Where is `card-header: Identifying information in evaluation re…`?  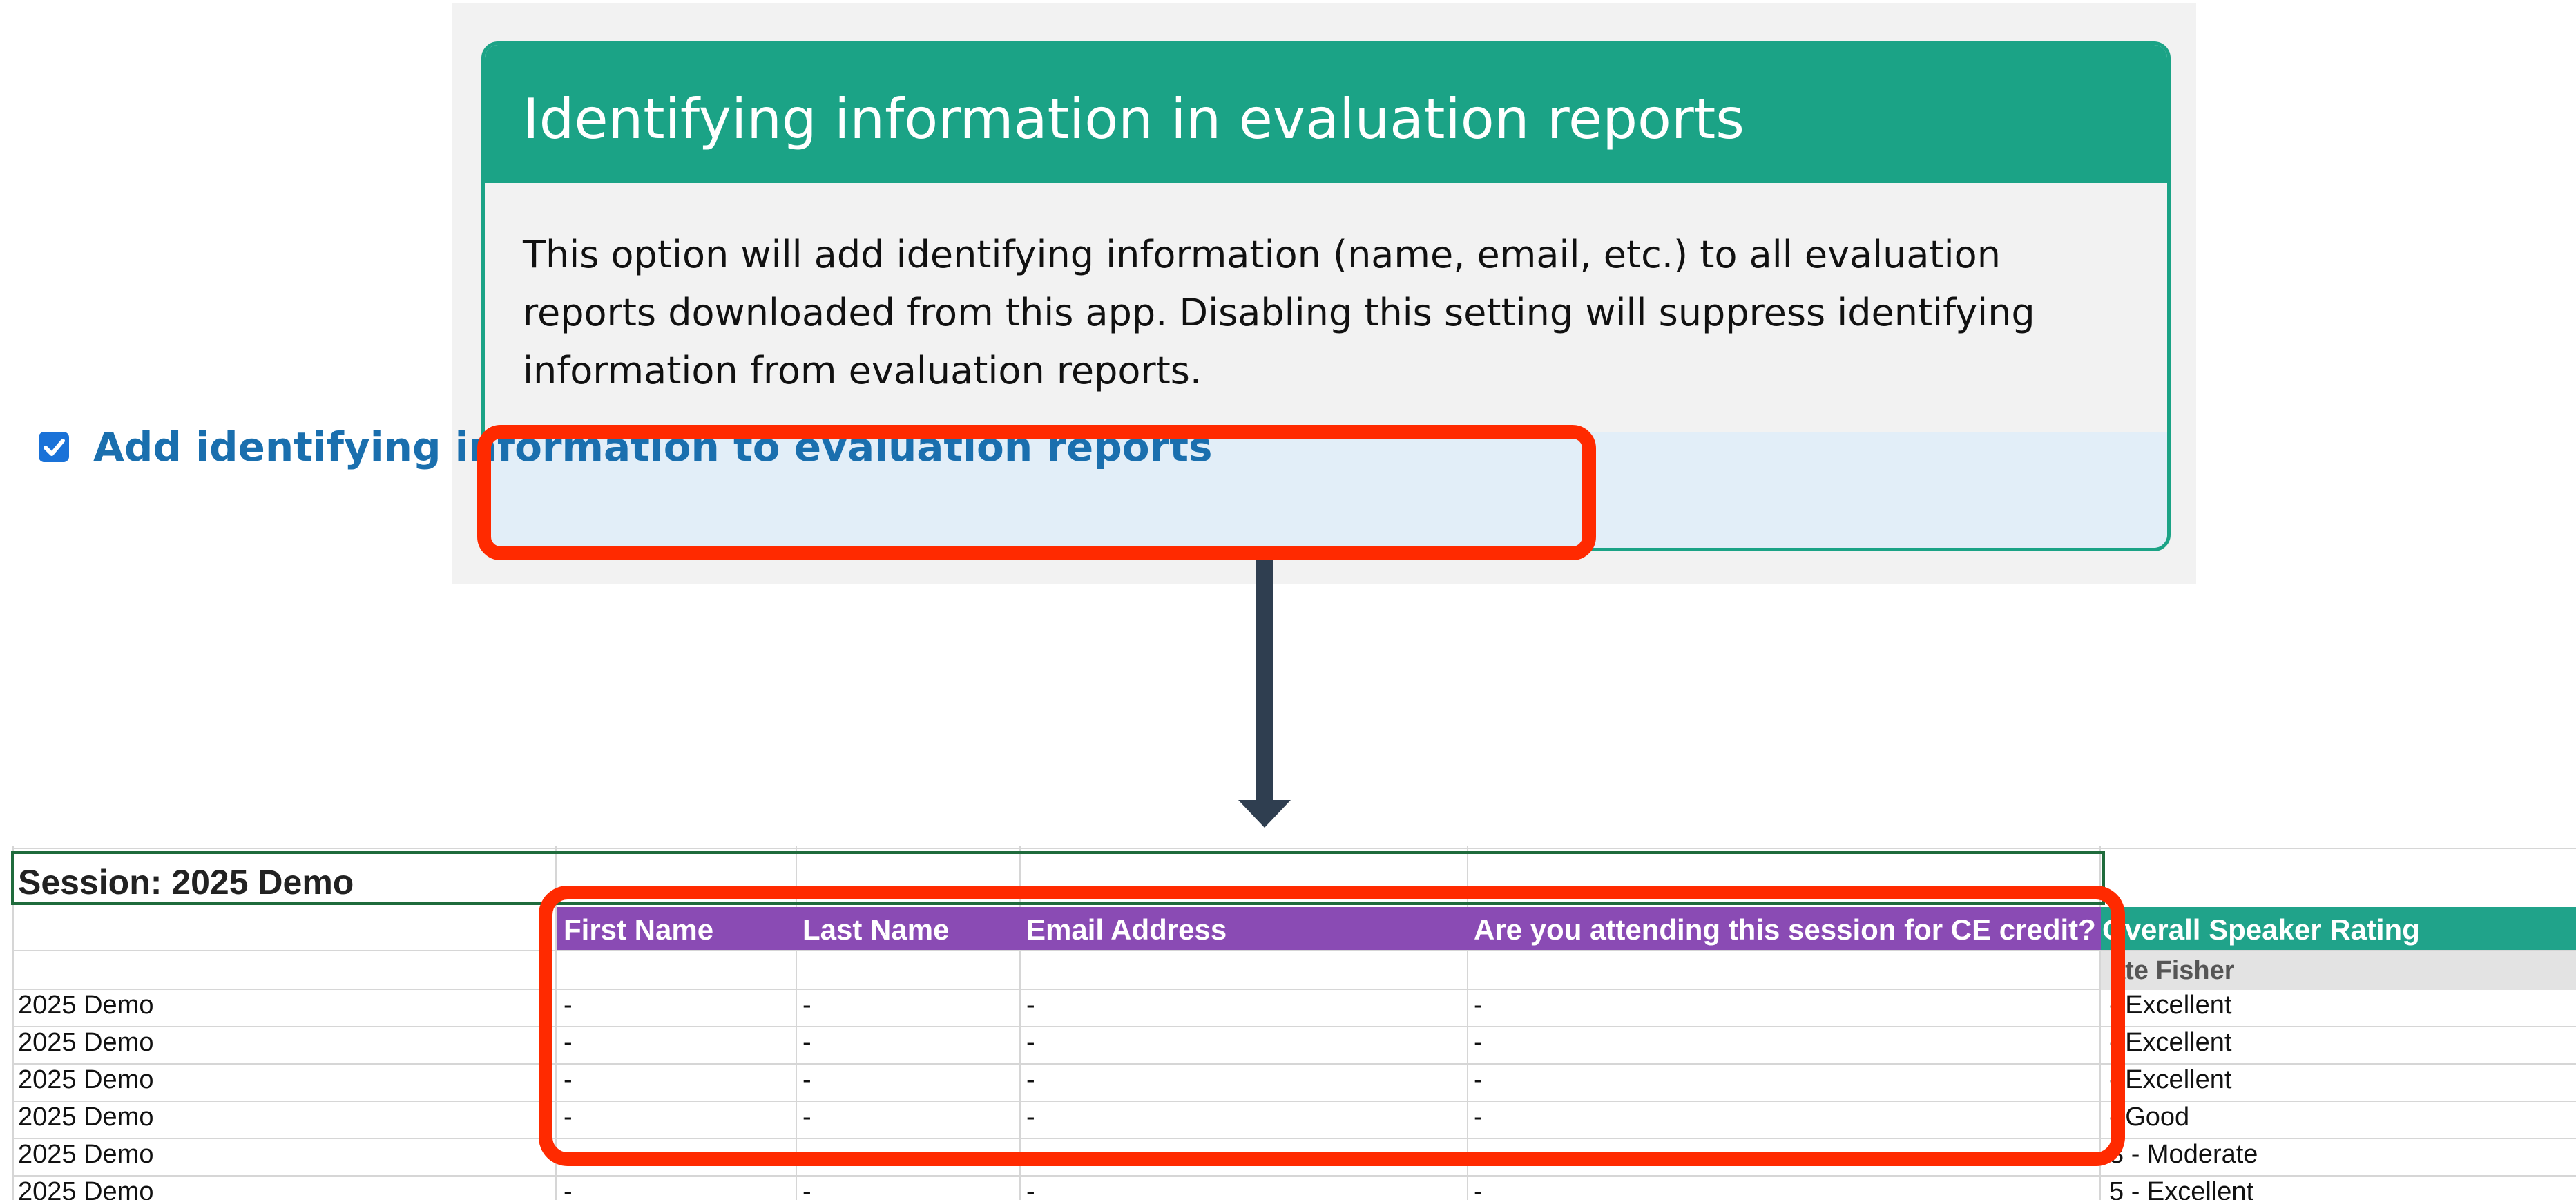
card-header: Identifying information in evaluation re… is located at coordinates (1326, 114).